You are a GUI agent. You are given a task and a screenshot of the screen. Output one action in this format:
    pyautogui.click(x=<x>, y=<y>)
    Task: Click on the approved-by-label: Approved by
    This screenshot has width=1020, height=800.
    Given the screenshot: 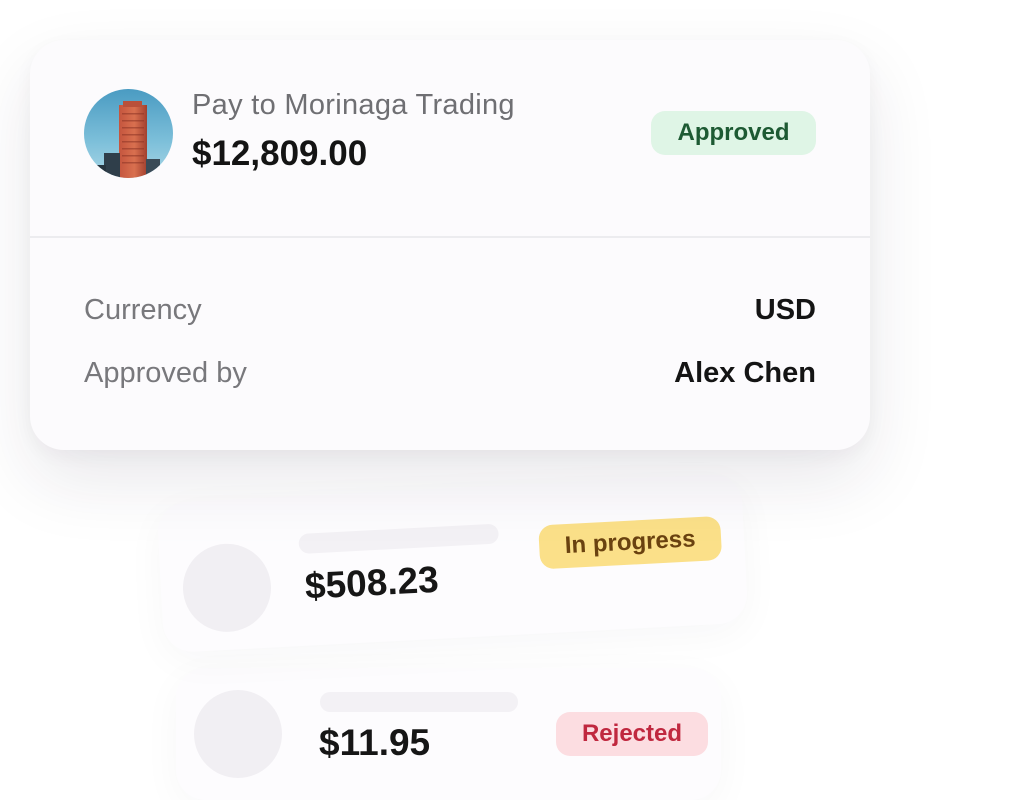 What is the action you would take?
    pyautogui.click(x=165, y=373)
    